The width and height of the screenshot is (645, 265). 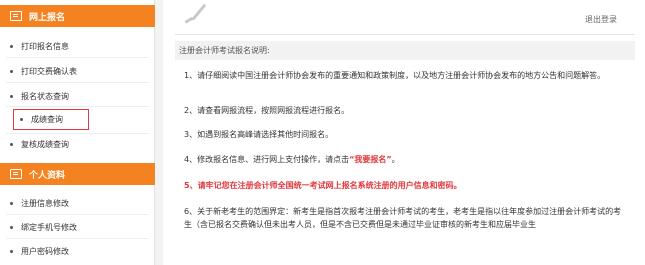 What do you see at coordinates (196, 15) in the screenshot?
I see `checkmark-watermark-icon` at bounding box center [196, 15].